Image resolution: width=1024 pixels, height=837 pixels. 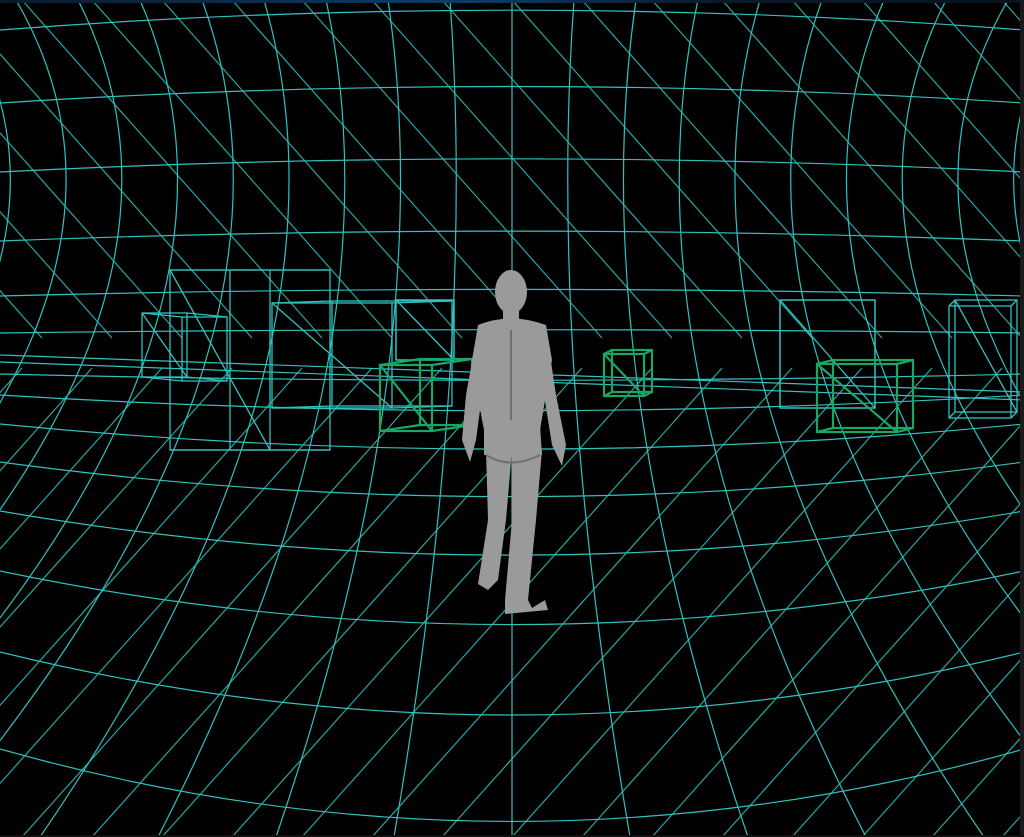 I want to click on left-arm, so click(x=472, y=395).